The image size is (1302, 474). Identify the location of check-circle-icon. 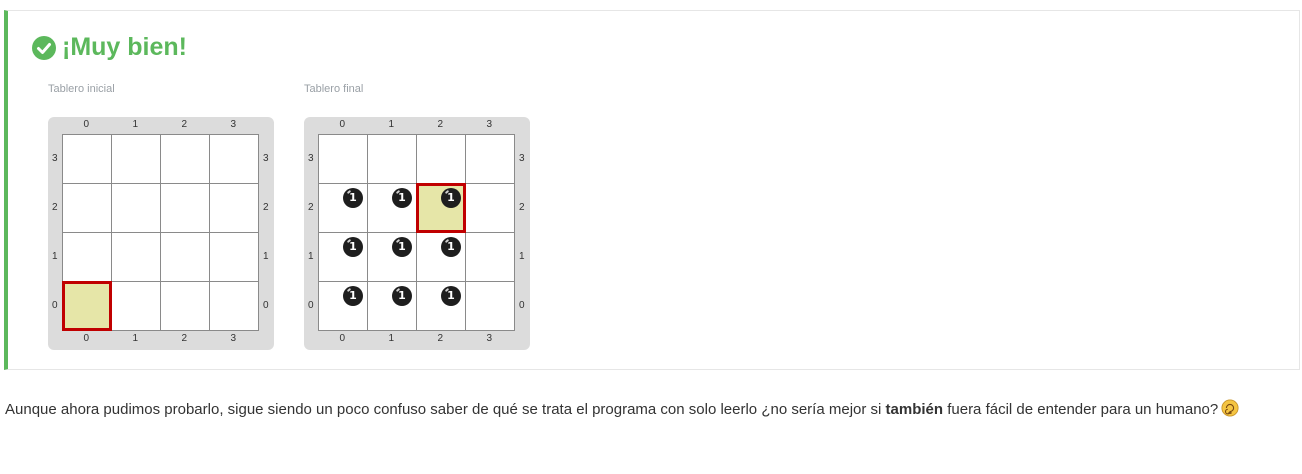
(44, 47).